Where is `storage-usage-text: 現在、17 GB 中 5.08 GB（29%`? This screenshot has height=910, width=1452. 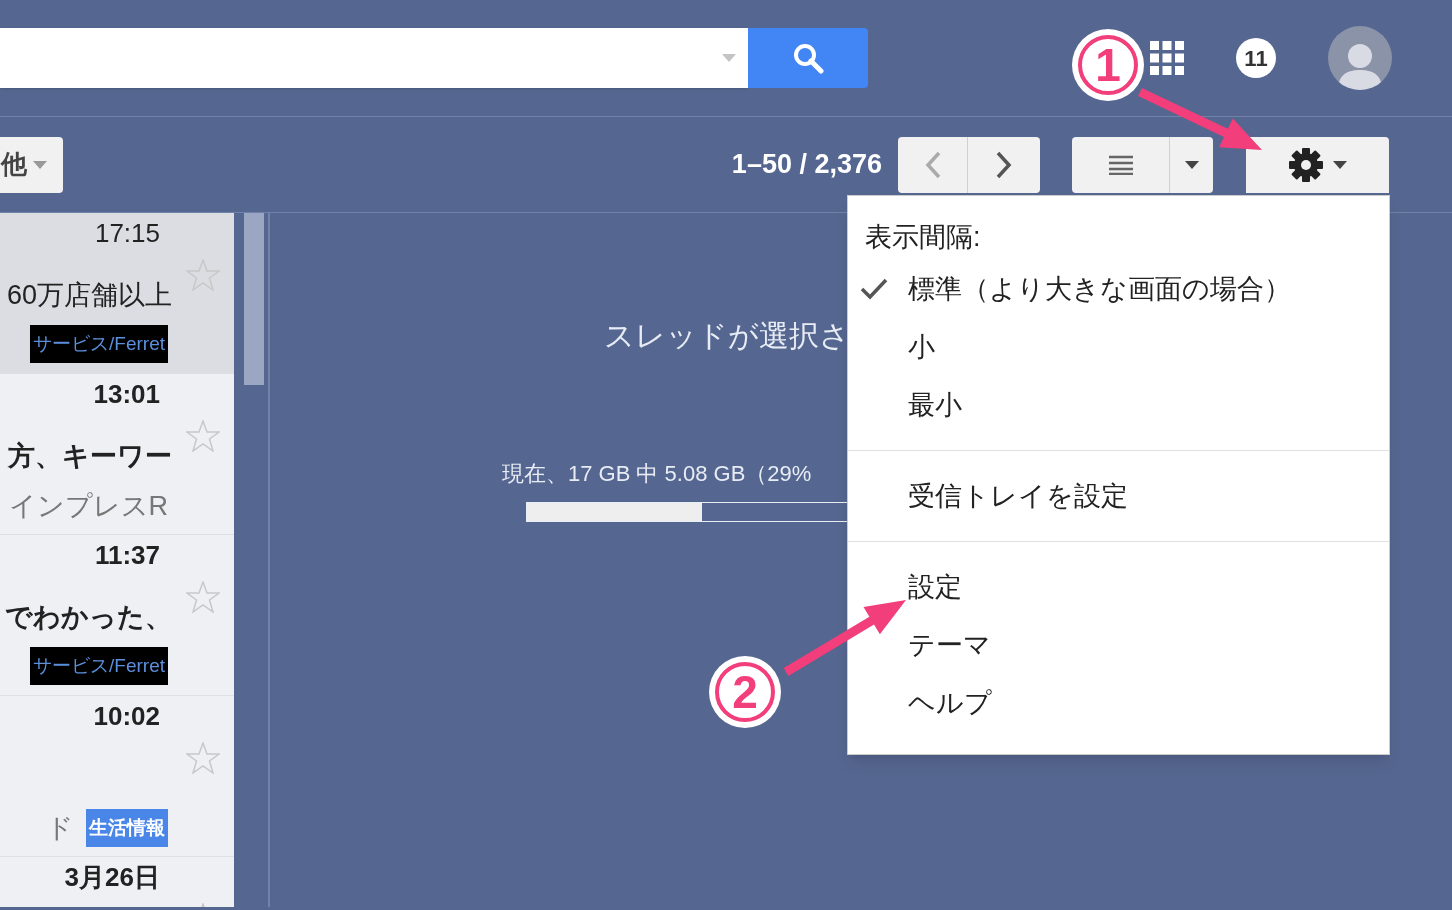 storage-usage-text: 現在、17 GB 中 5.08 GB（29% is located at coordinates (657, 474).